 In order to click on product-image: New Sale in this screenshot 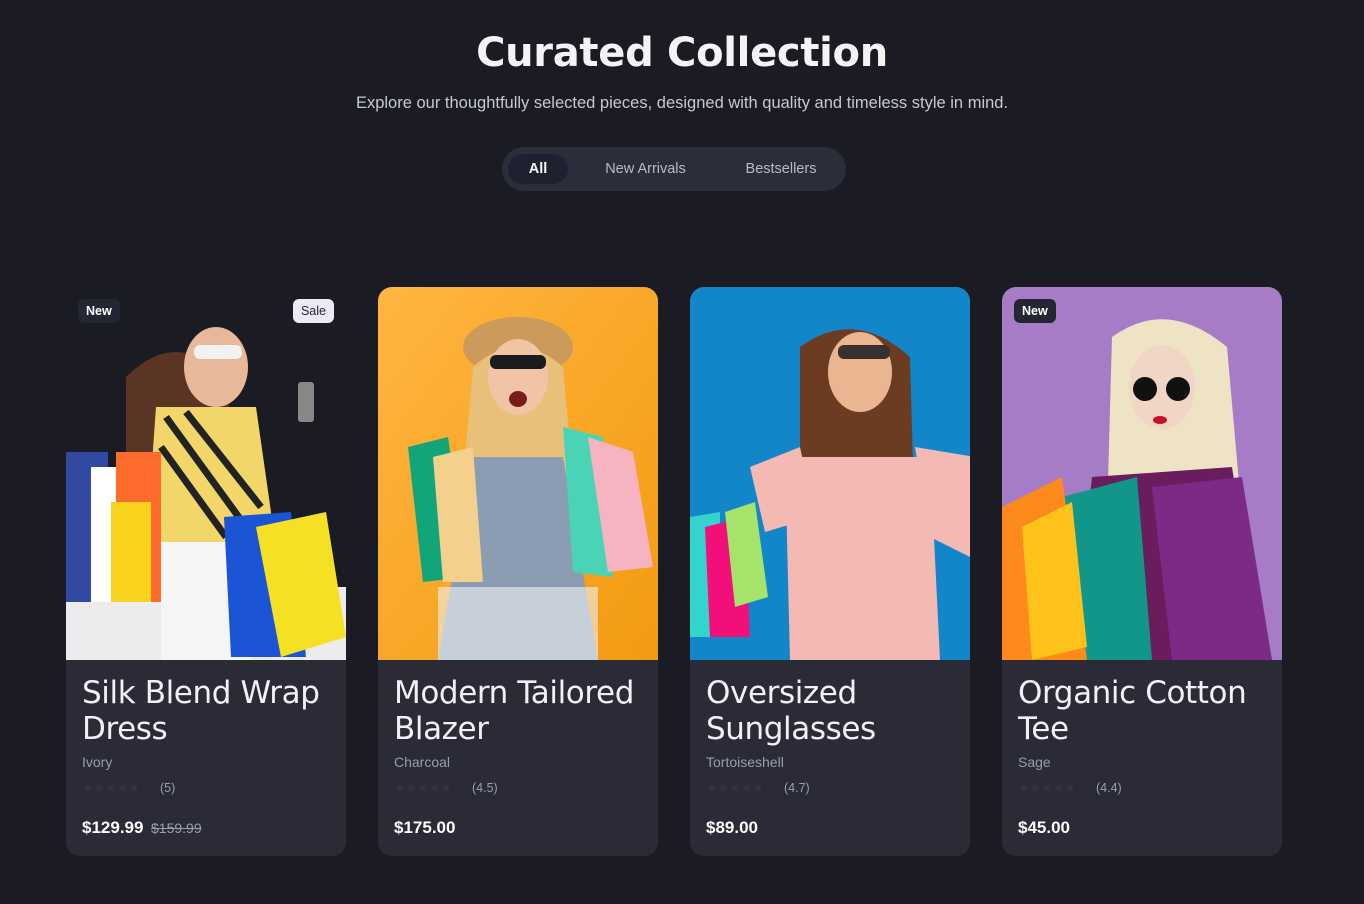, I will do `click(206, 473)`.